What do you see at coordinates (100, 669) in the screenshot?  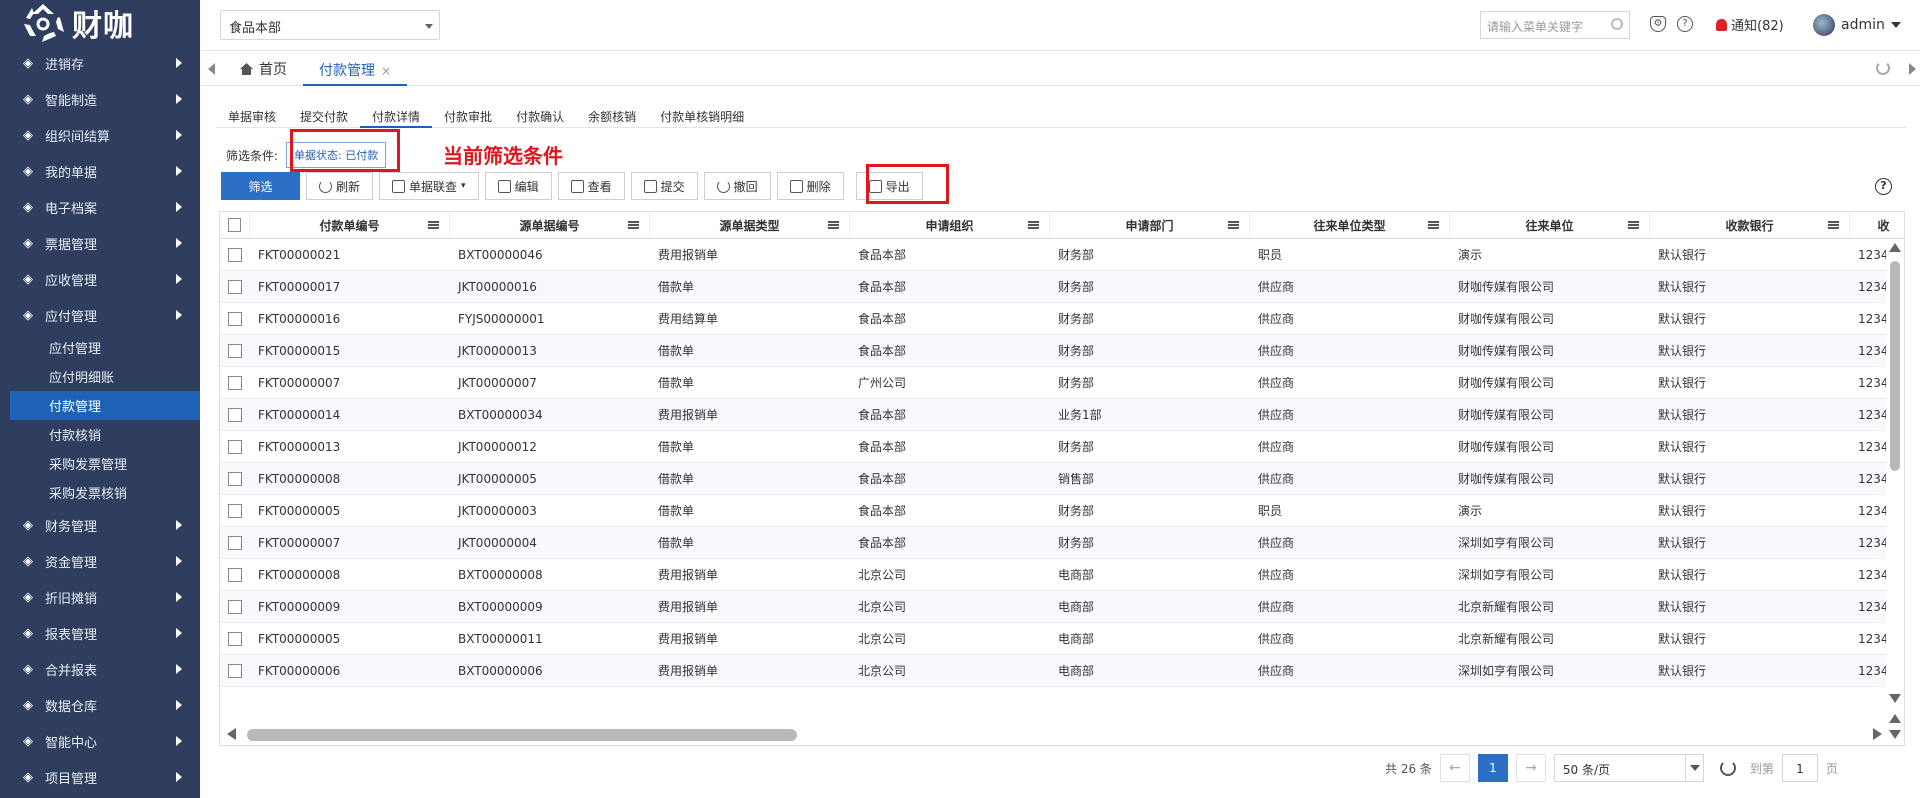 I see `sidebar-item: ◈ 合并报表` at bounding box center [100, 669].